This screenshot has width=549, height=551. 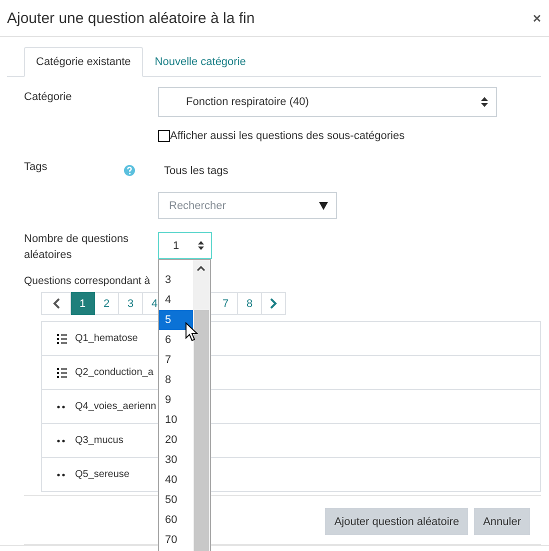 I want to click on tab: Catégorie existante, so click(x=83, y=62).